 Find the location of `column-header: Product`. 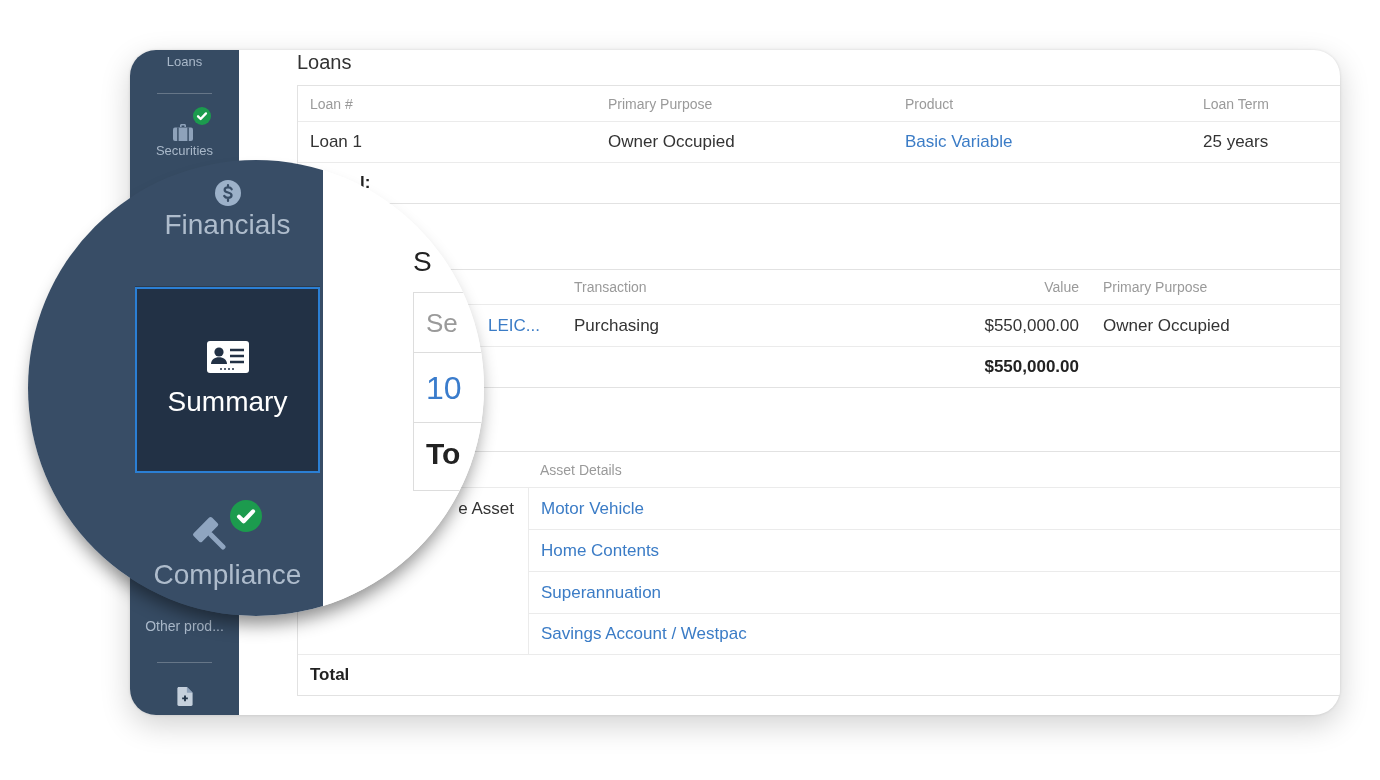

column-header: Product is located at coordinates (929, 103).